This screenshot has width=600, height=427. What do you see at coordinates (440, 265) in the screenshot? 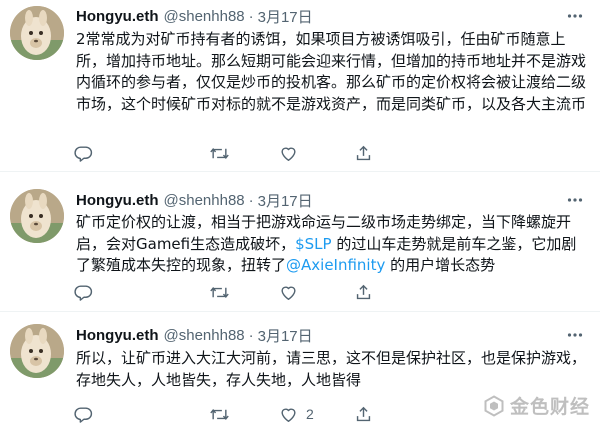
I see `tweet-text-segment: 的用户增长态势` at bounding box center [440, 265].